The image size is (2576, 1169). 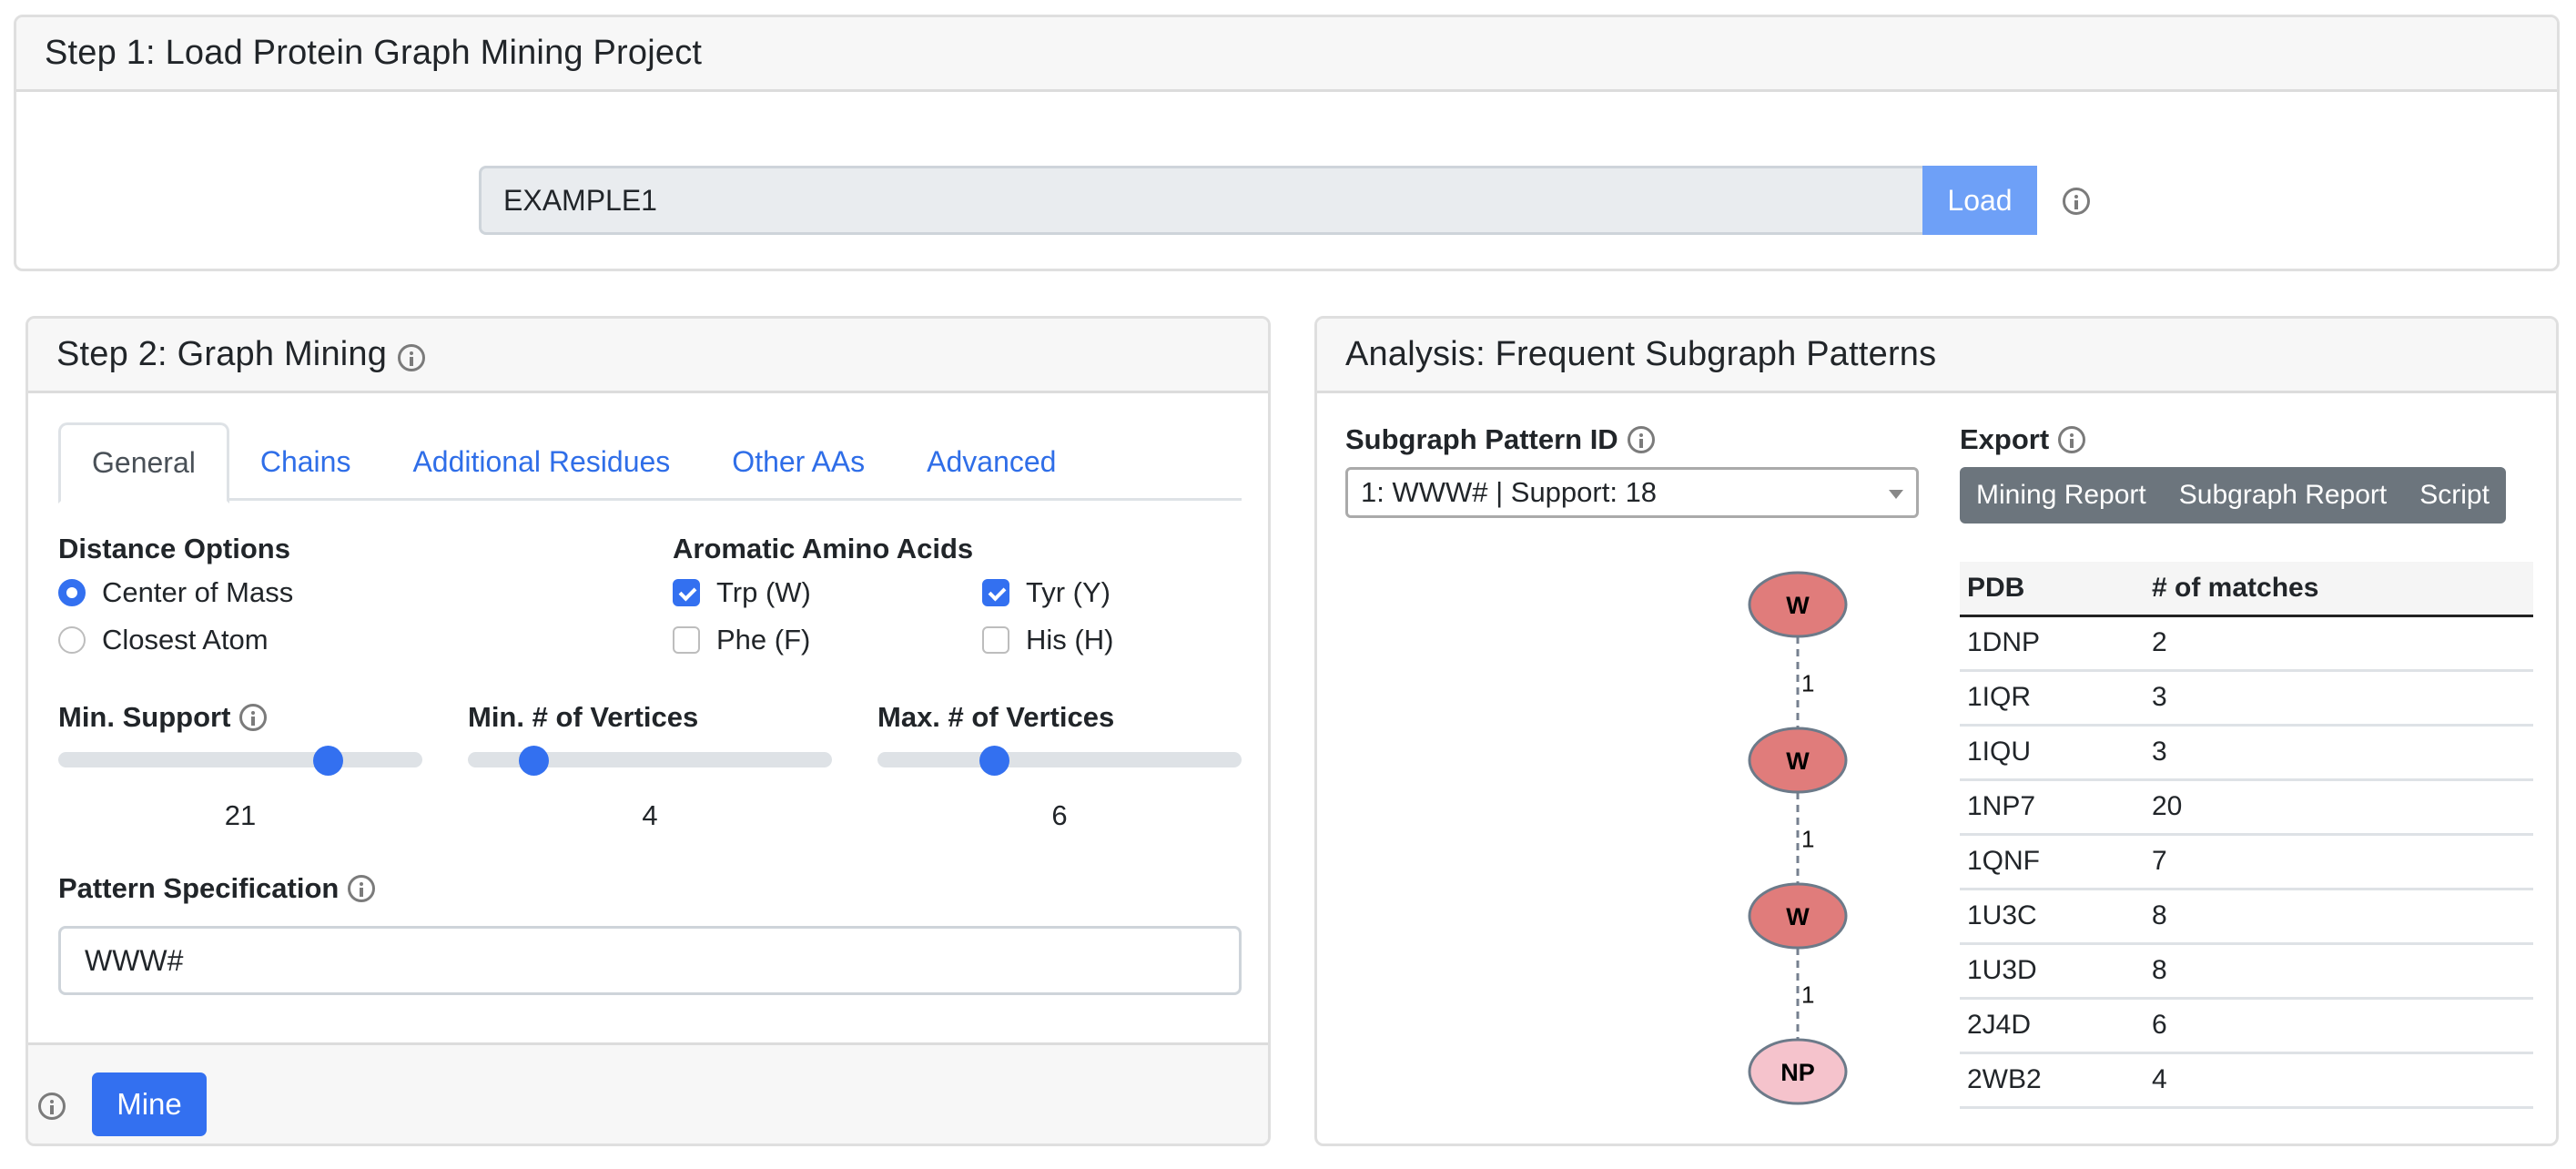 I want to click on pattern-spec-input: WWW#, so click(x=650, y=960).